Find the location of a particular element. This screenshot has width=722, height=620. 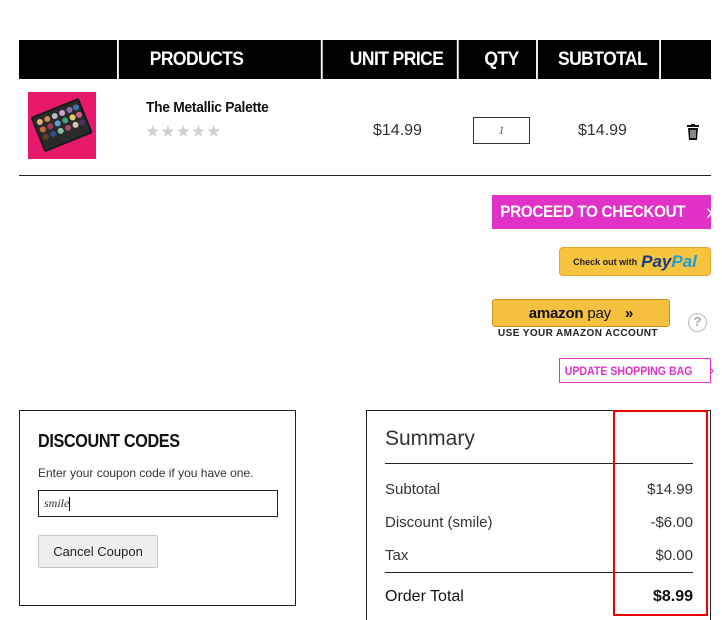

amazon-pay-button: amazon pay » is located at coordinates (581, 313).